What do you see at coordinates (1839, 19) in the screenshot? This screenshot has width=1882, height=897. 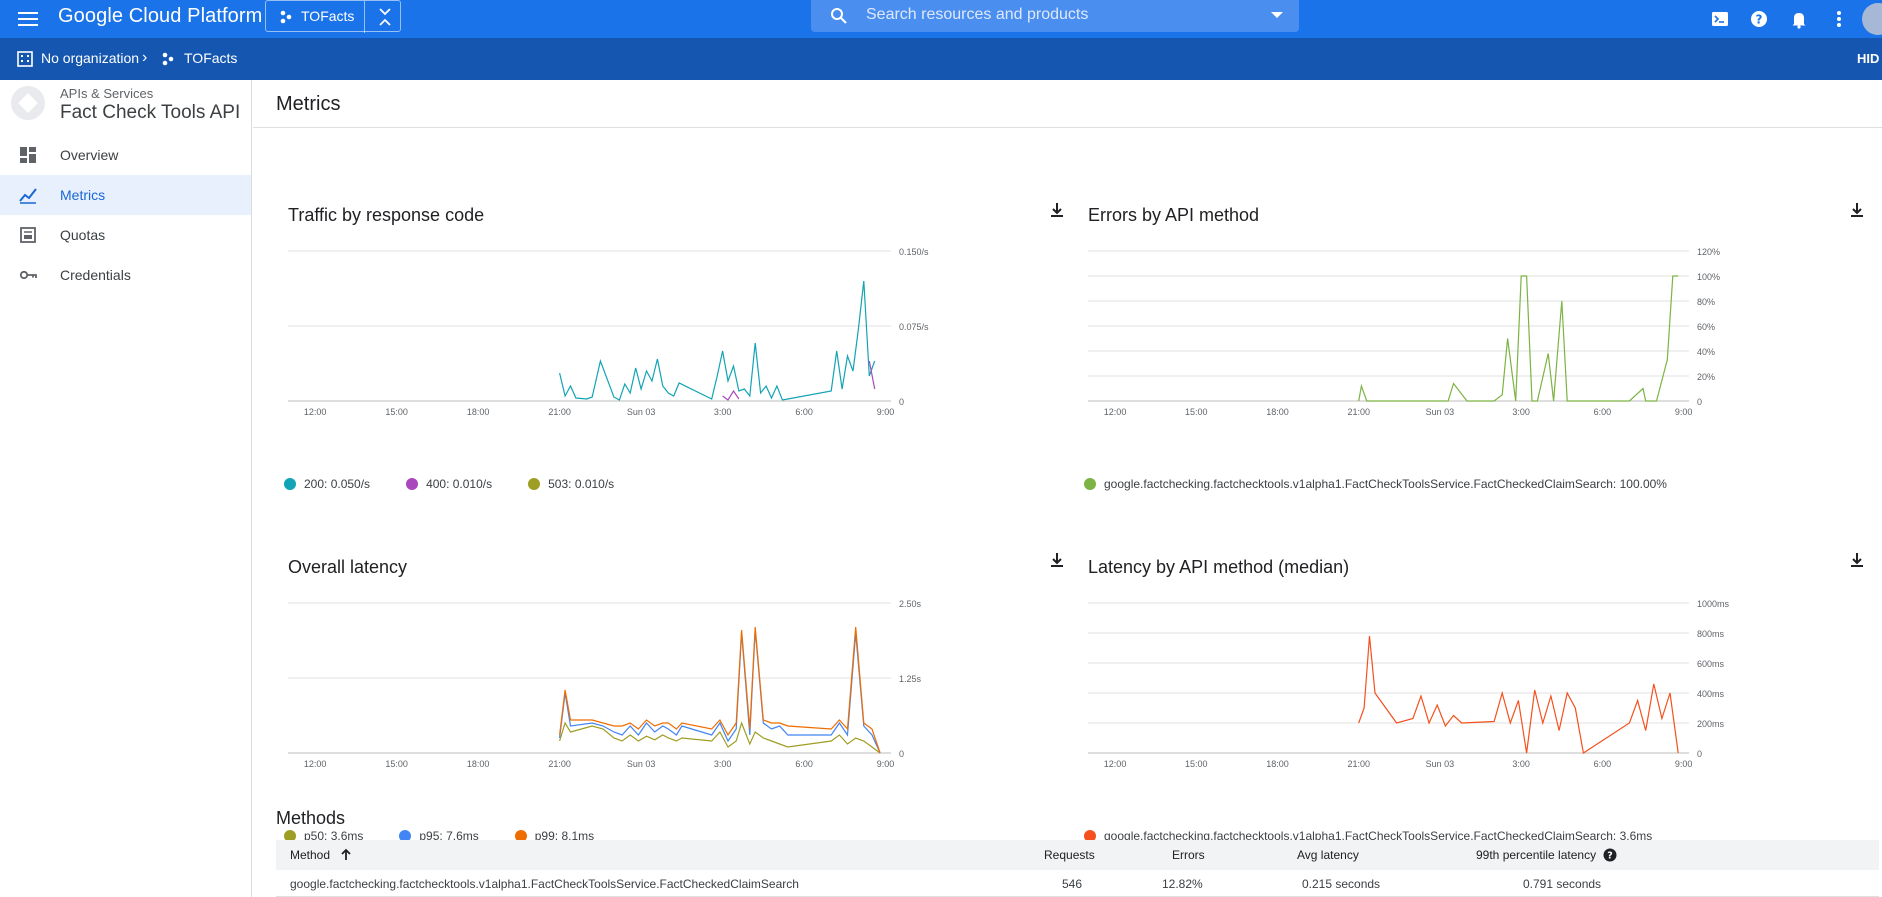 I see `more-vert-icon` at bounding box center [1839, 19].